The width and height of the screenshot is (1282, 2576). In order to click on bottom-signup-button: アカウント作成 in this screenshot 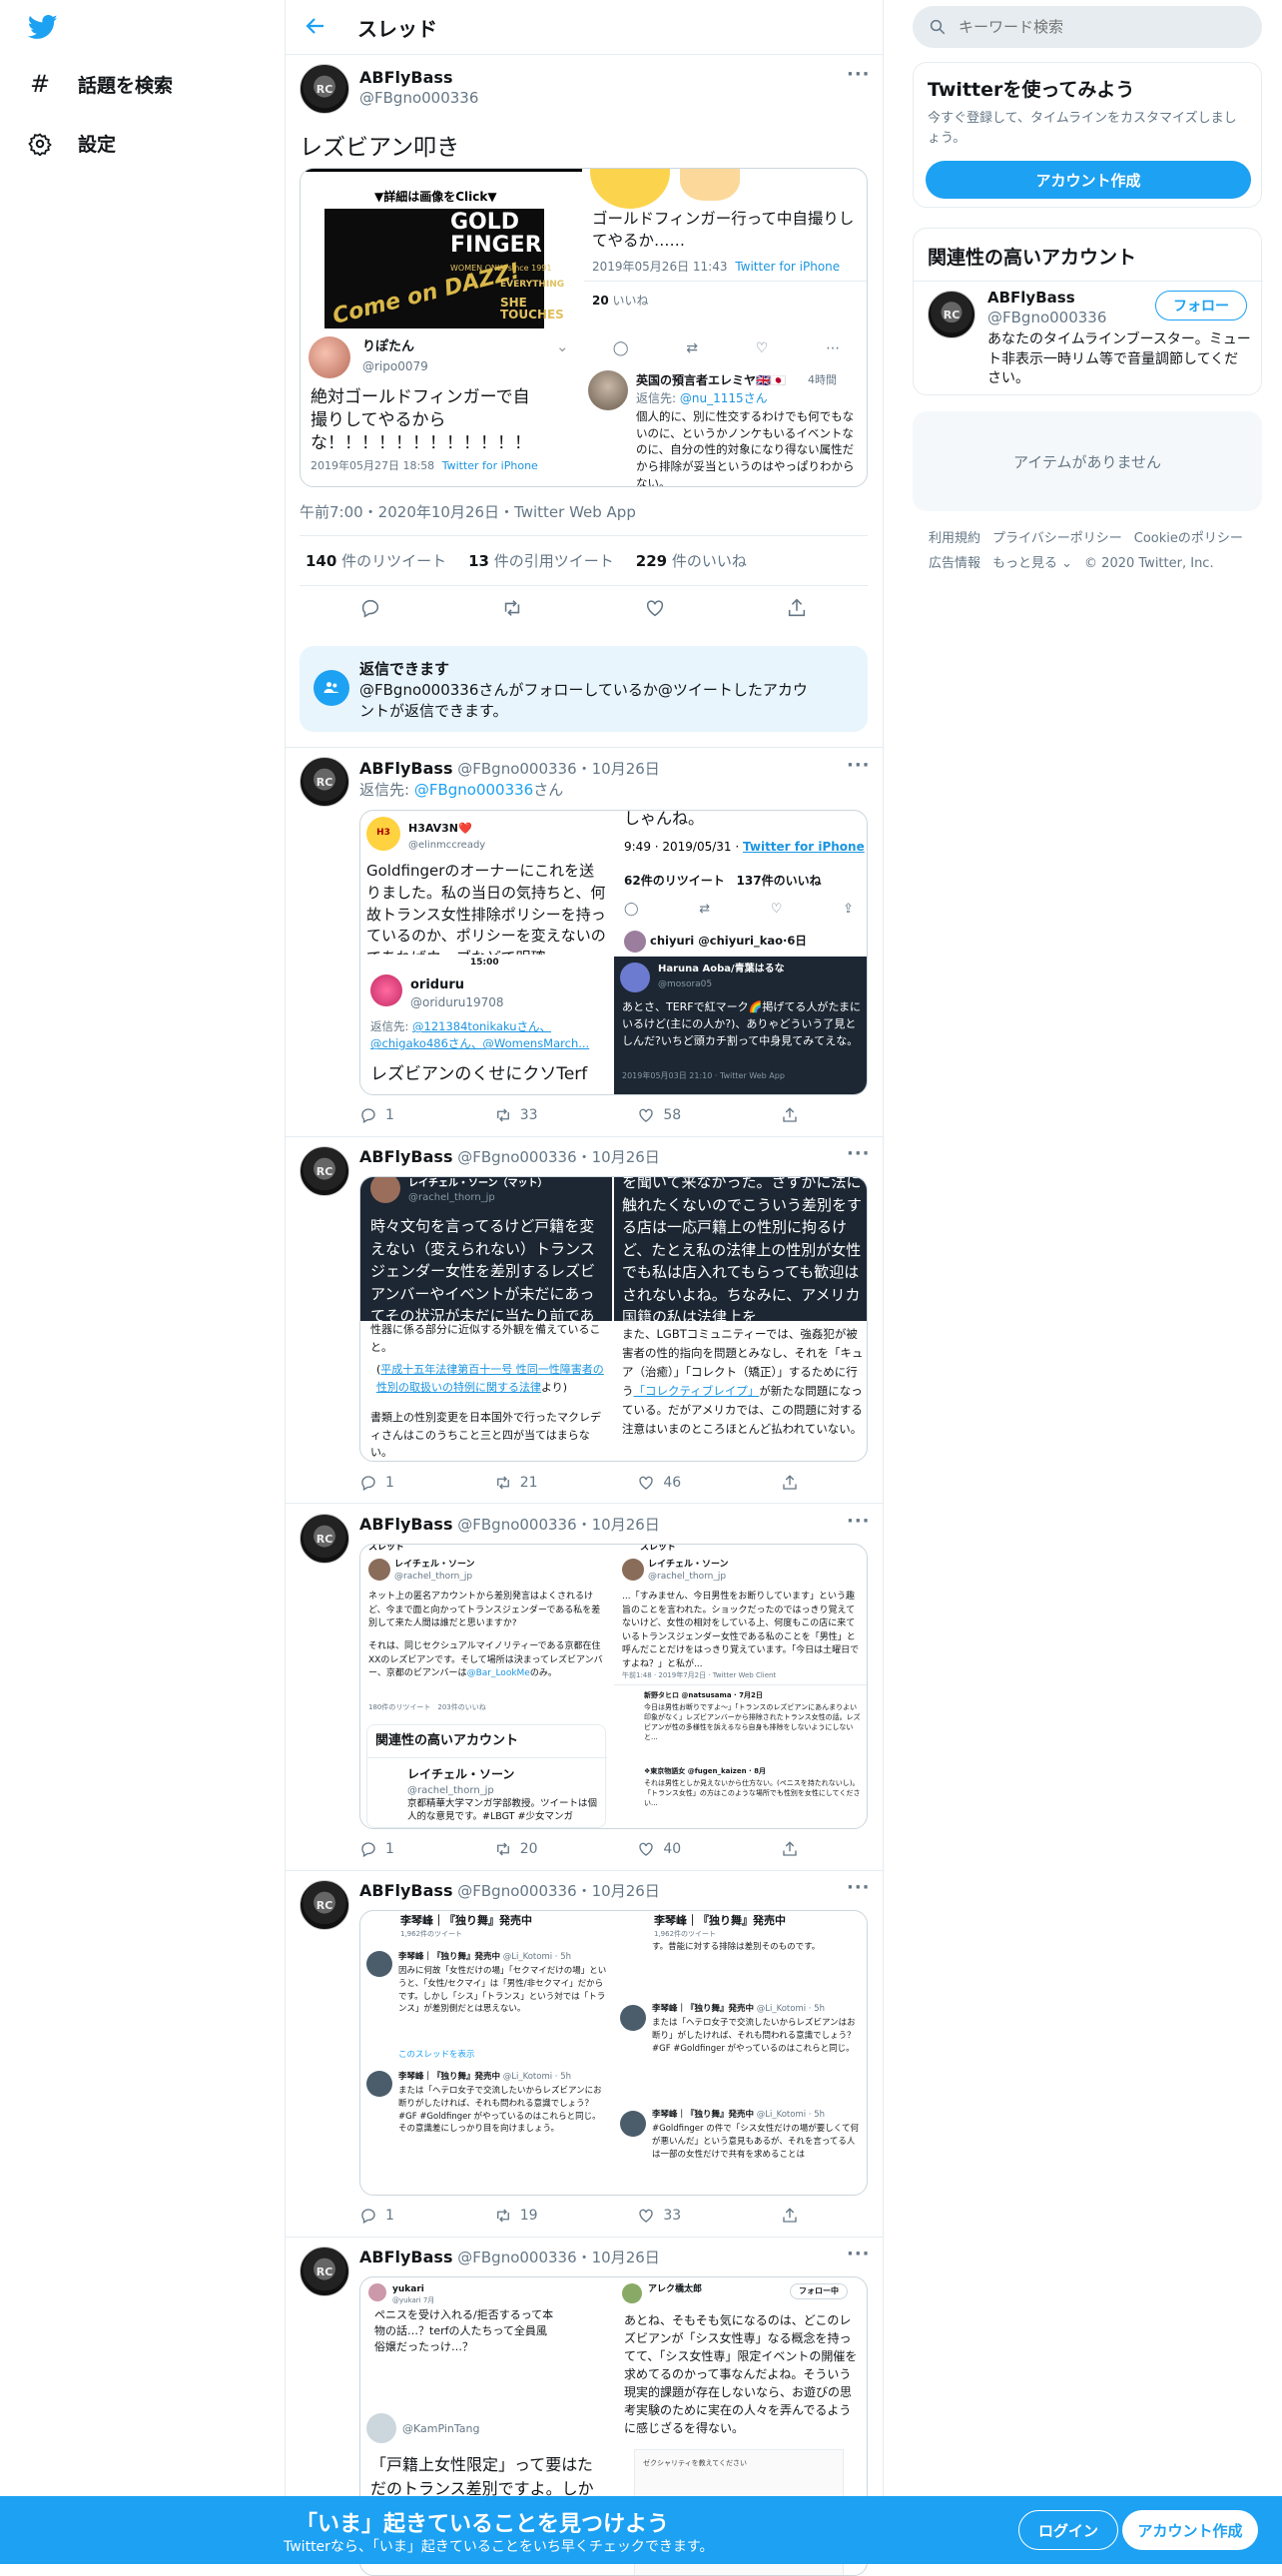, I will do `click(1190, 2530)`.